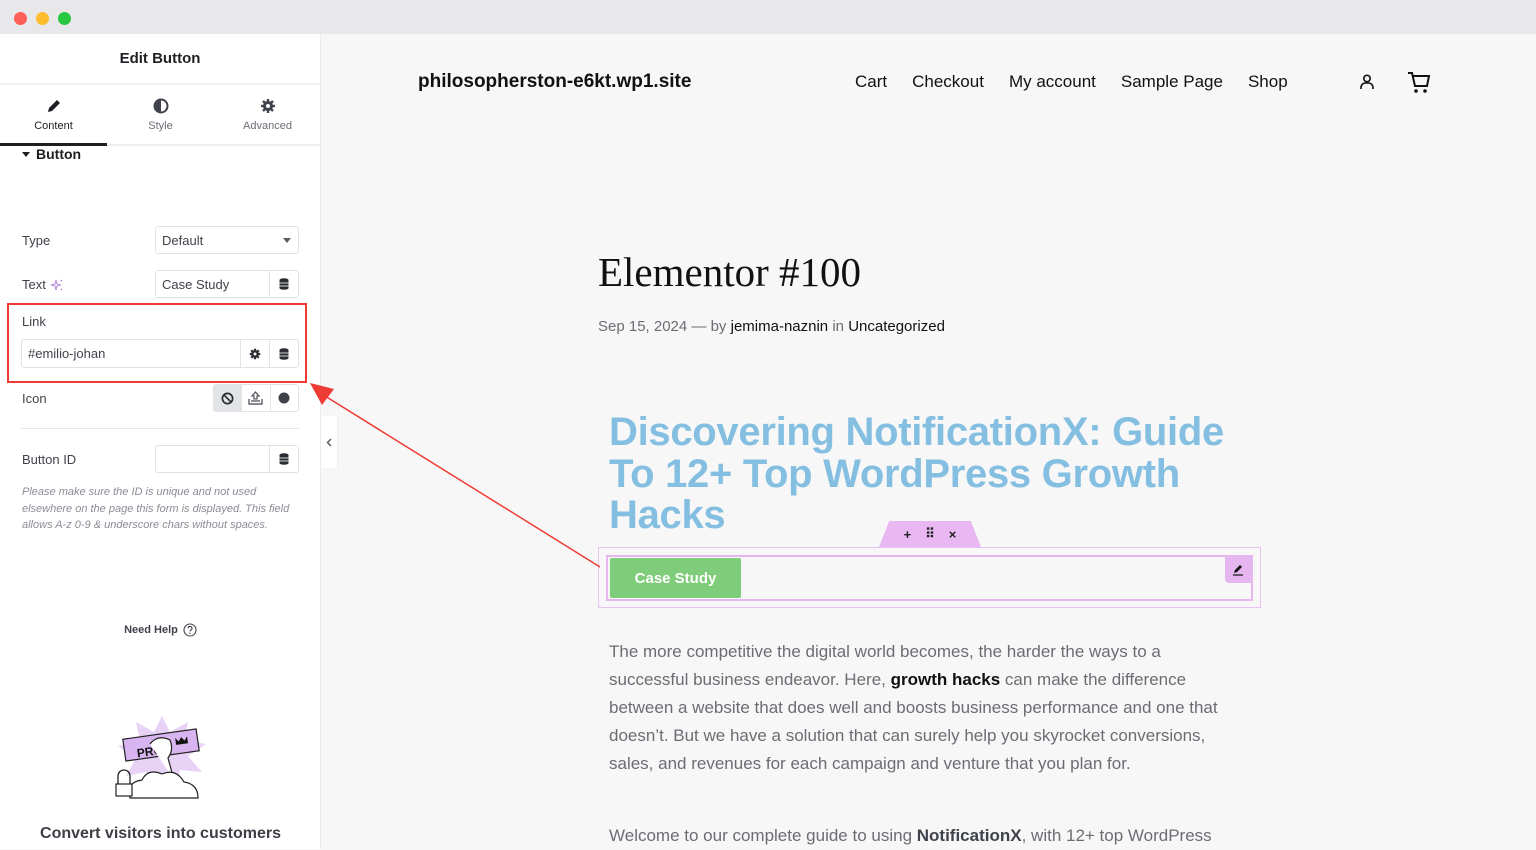 The height and width of the screenshot is (850, 1536). I want to click on link-options-button, so click(254, 353).